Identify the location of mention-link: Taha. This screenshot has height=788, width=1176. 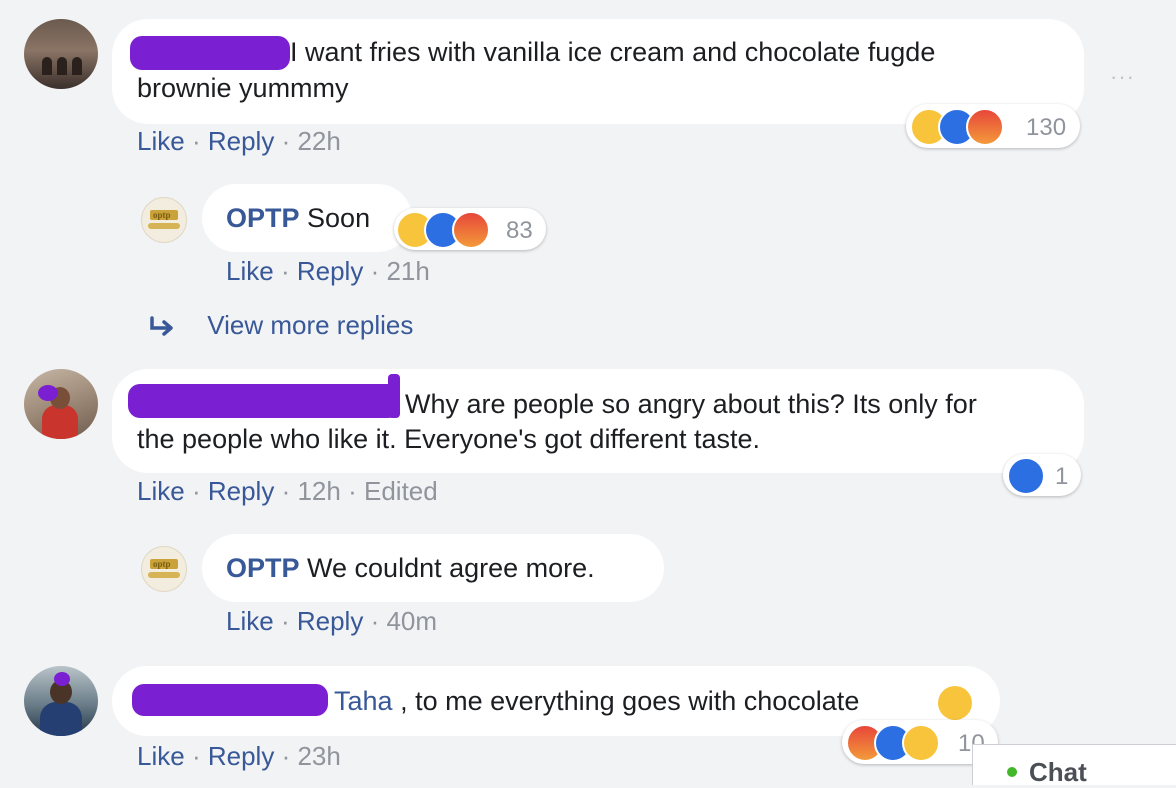
(363, 701).